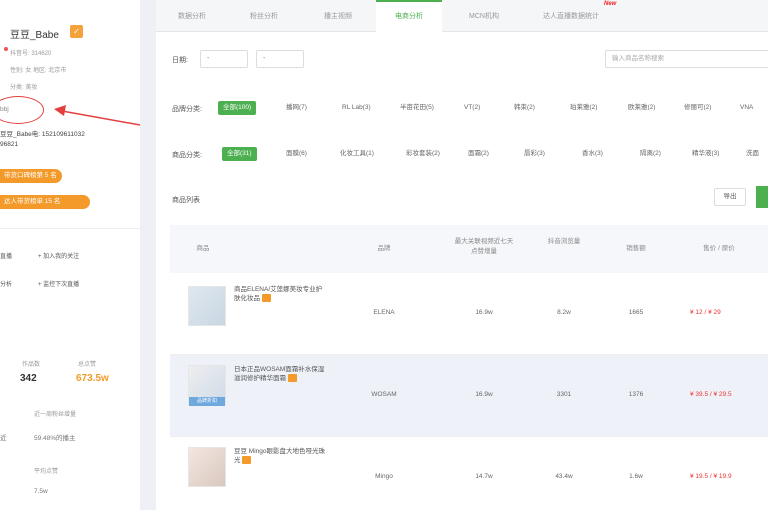 This screenshot has height=510, width=768. I want to click on category-filter-item: 全部(31), so click(239, 154).